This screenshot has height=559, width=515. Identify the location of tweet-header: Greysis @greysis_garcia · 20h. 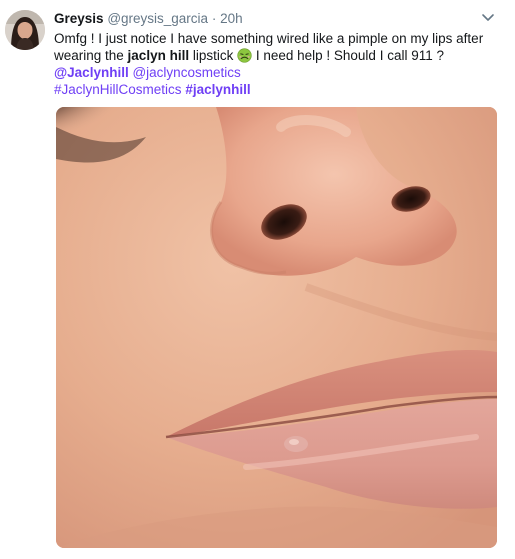
(148, 19).